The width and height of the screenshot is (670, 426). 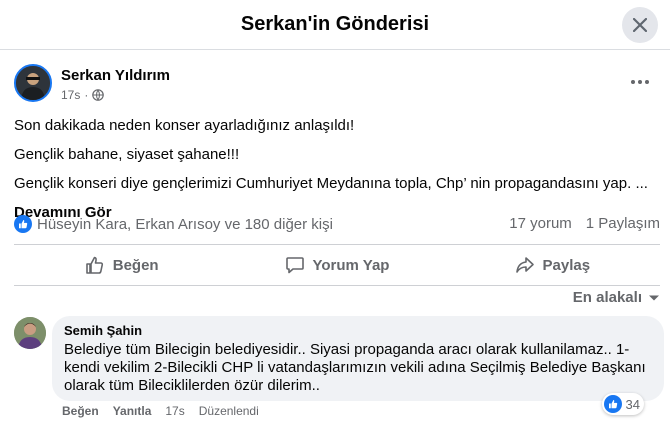 What do you see at coordinates (335, 86) in the screenshot?
I see `post-header: Serkan Yıldırım 17s ·` at bounding box center [335, 86].